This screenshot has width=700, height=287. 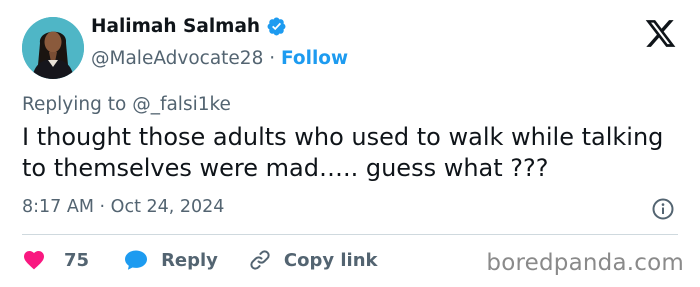 I want to click on reply-label: Reply, so click(x=189, y=260).